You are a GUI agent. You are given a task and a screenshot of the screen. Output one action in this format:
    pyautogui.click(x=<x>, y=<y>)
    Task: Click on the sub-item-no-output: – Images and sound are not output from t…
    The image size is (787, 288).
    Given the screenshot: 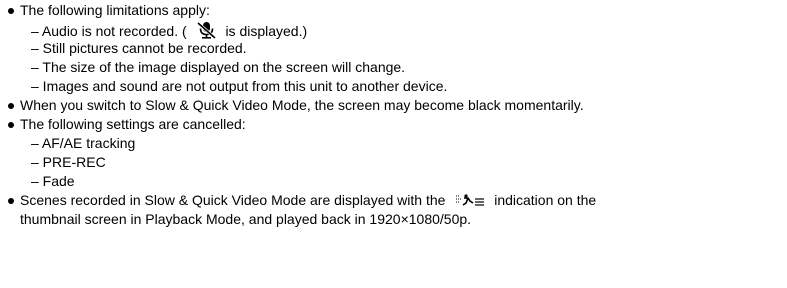 What is the action you would take?
    pyautogui.click(x=239, y=86)
    